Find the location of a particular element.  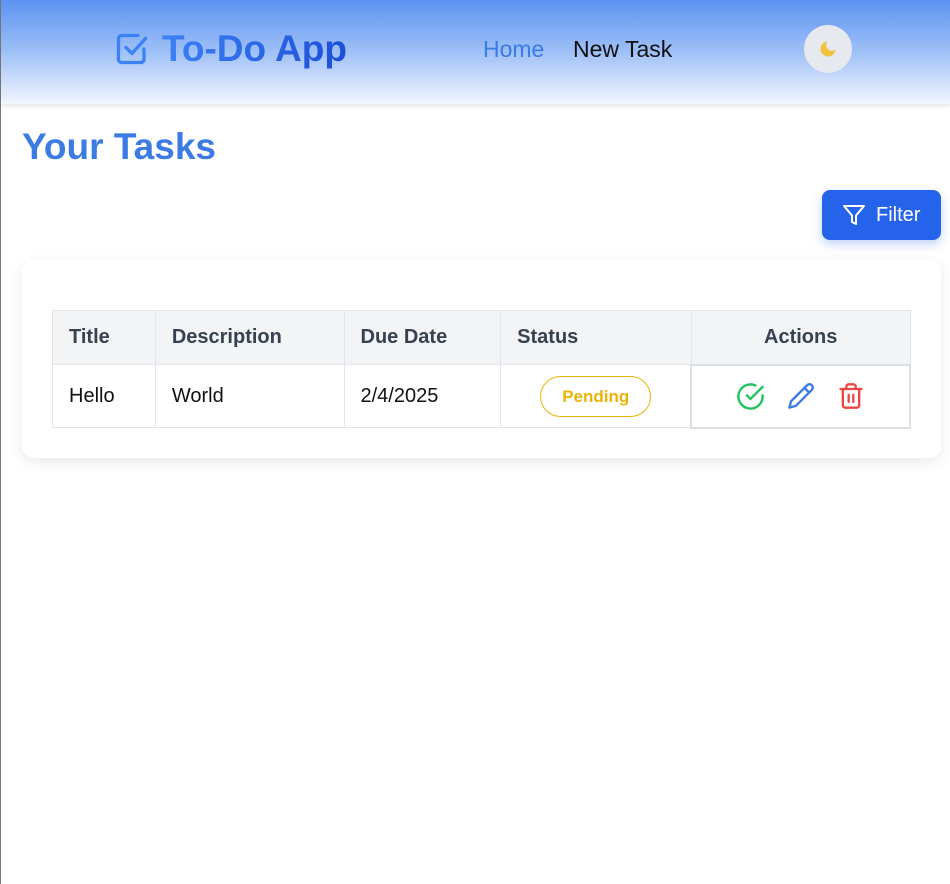

theme-toggle-button is located at coordinates (828, 49).